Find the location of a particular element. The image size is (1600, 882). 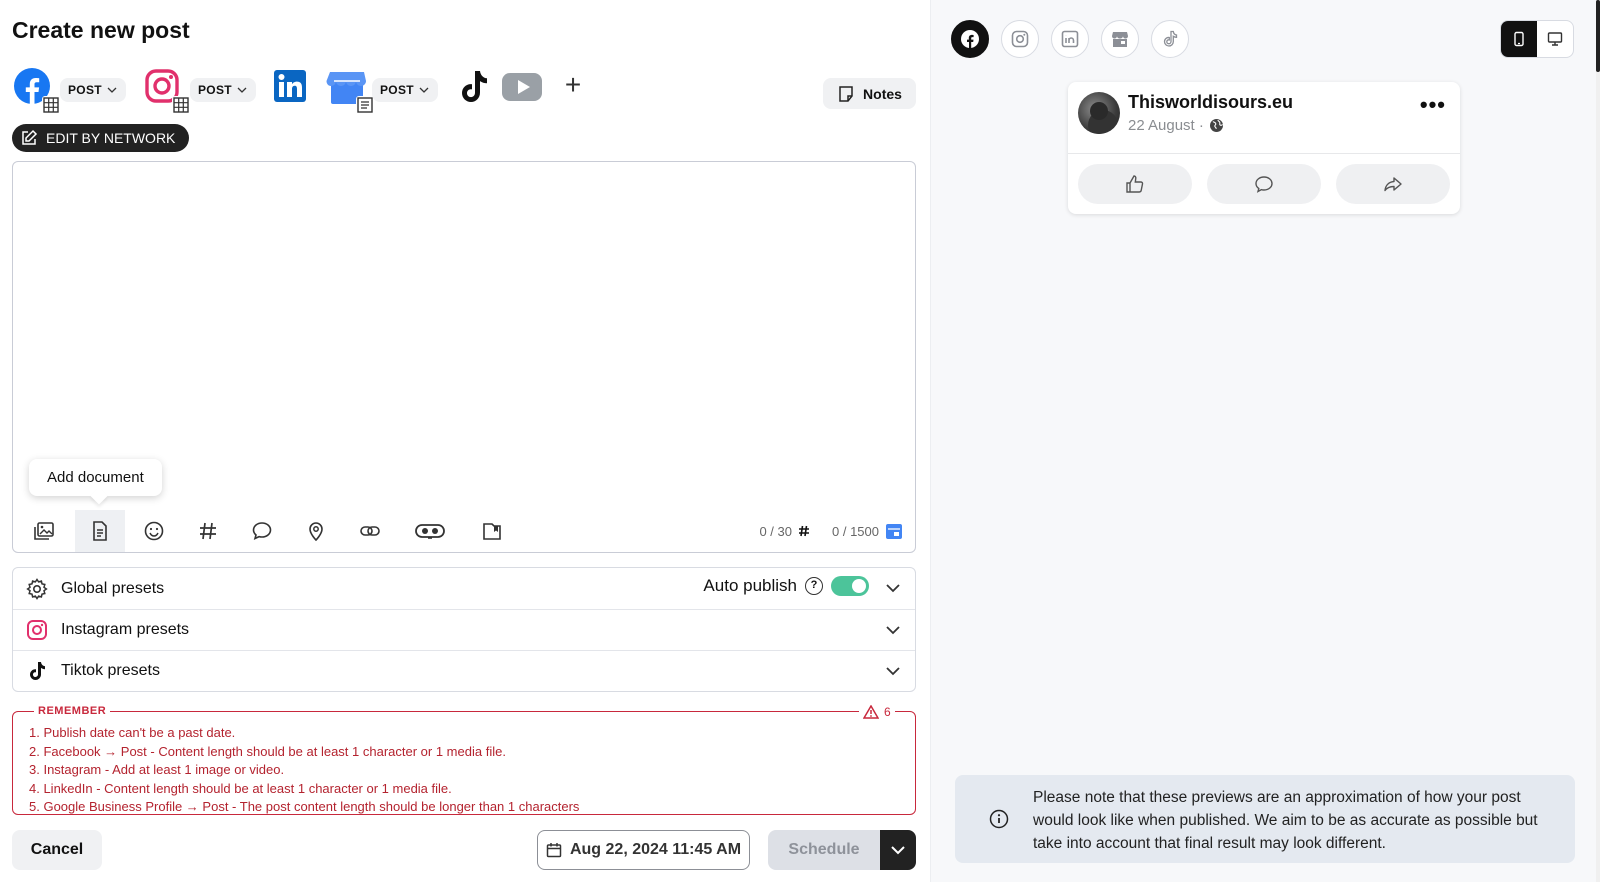

ai-assistant-button is located at coordinates (430, 531).